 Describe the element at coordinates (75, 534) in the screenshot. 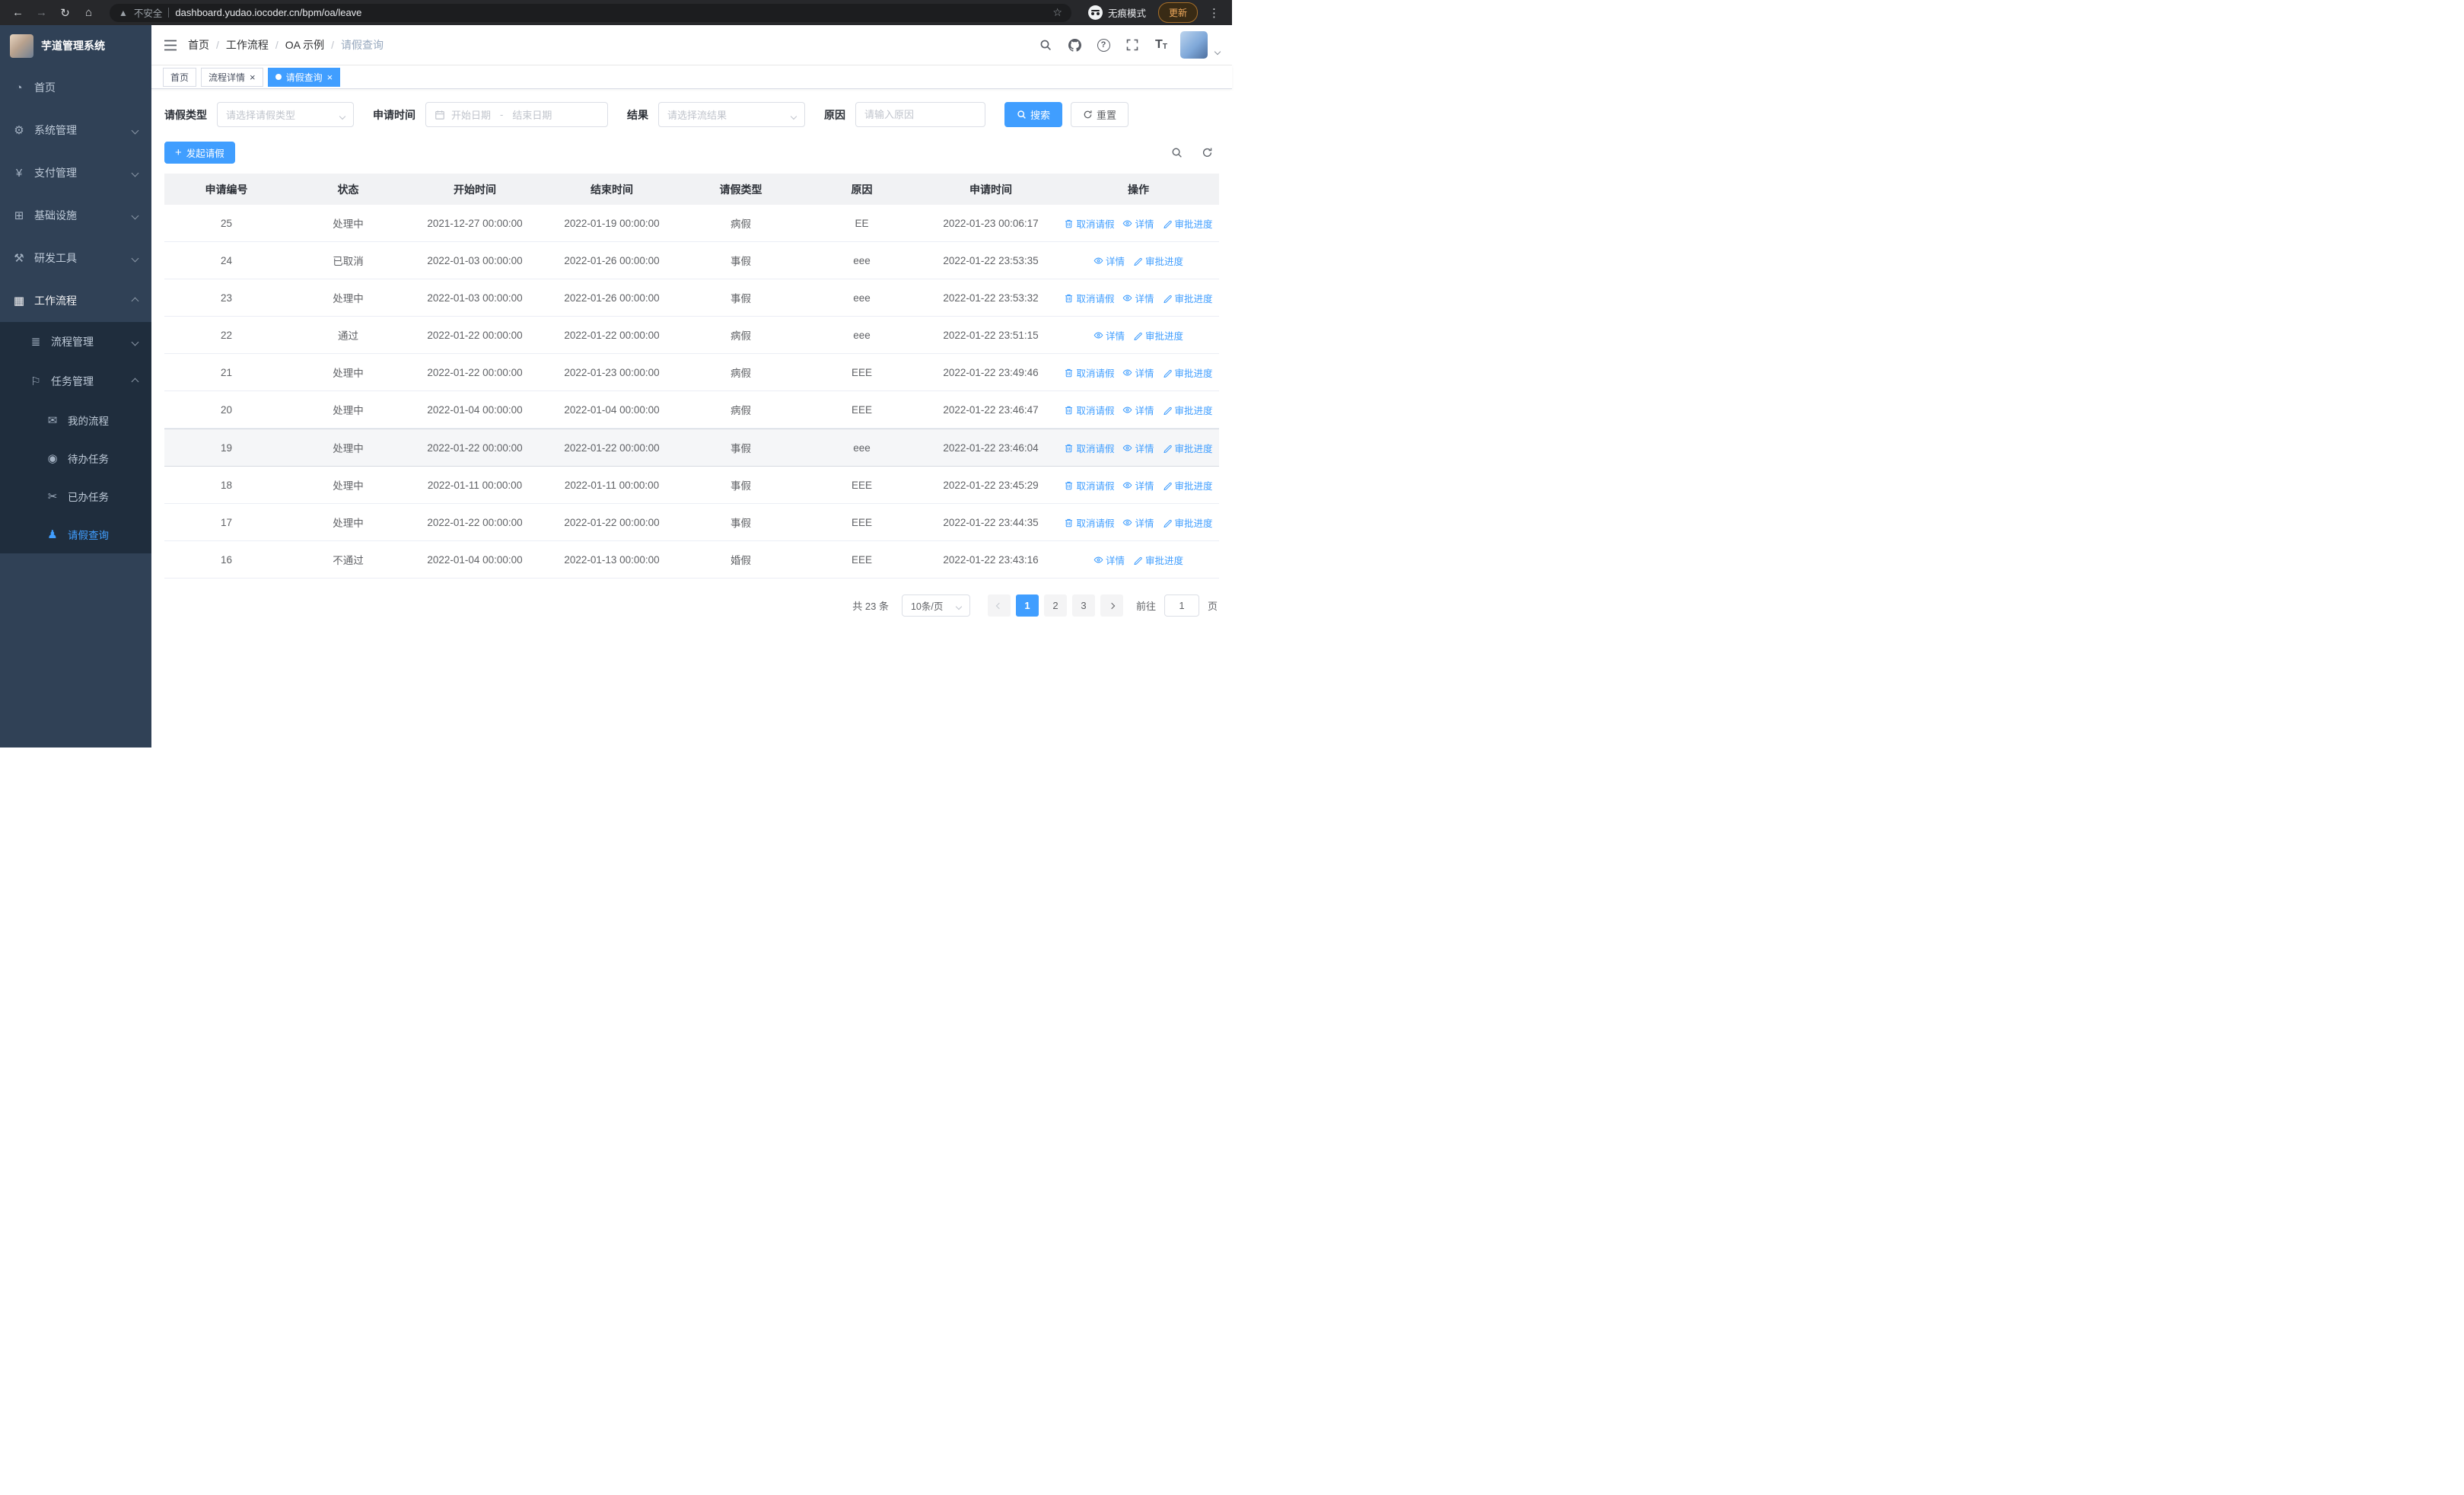

I see `sidebar-item-leave-query: ♟ 请假查询` at that location.